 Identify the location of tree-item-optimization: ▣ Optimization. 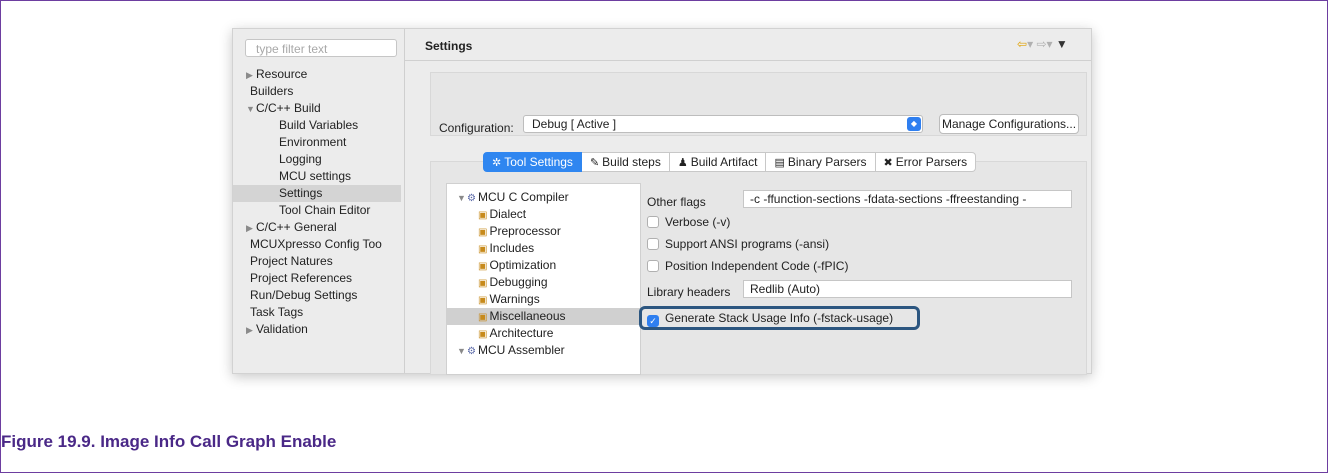
(543, 265).